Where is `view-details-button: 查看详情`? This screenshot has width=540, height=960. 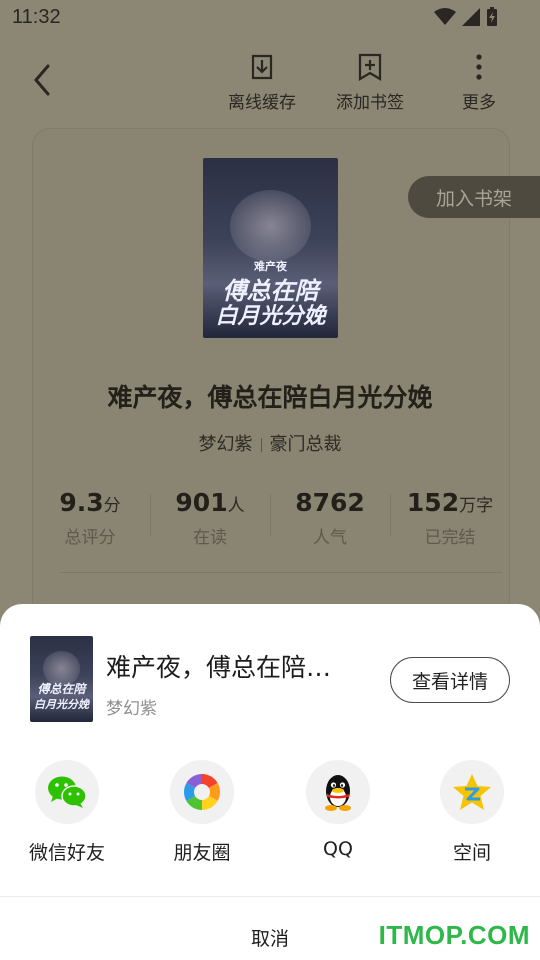
view-details-button: 查看详情 is located at coordinates (450, 680).